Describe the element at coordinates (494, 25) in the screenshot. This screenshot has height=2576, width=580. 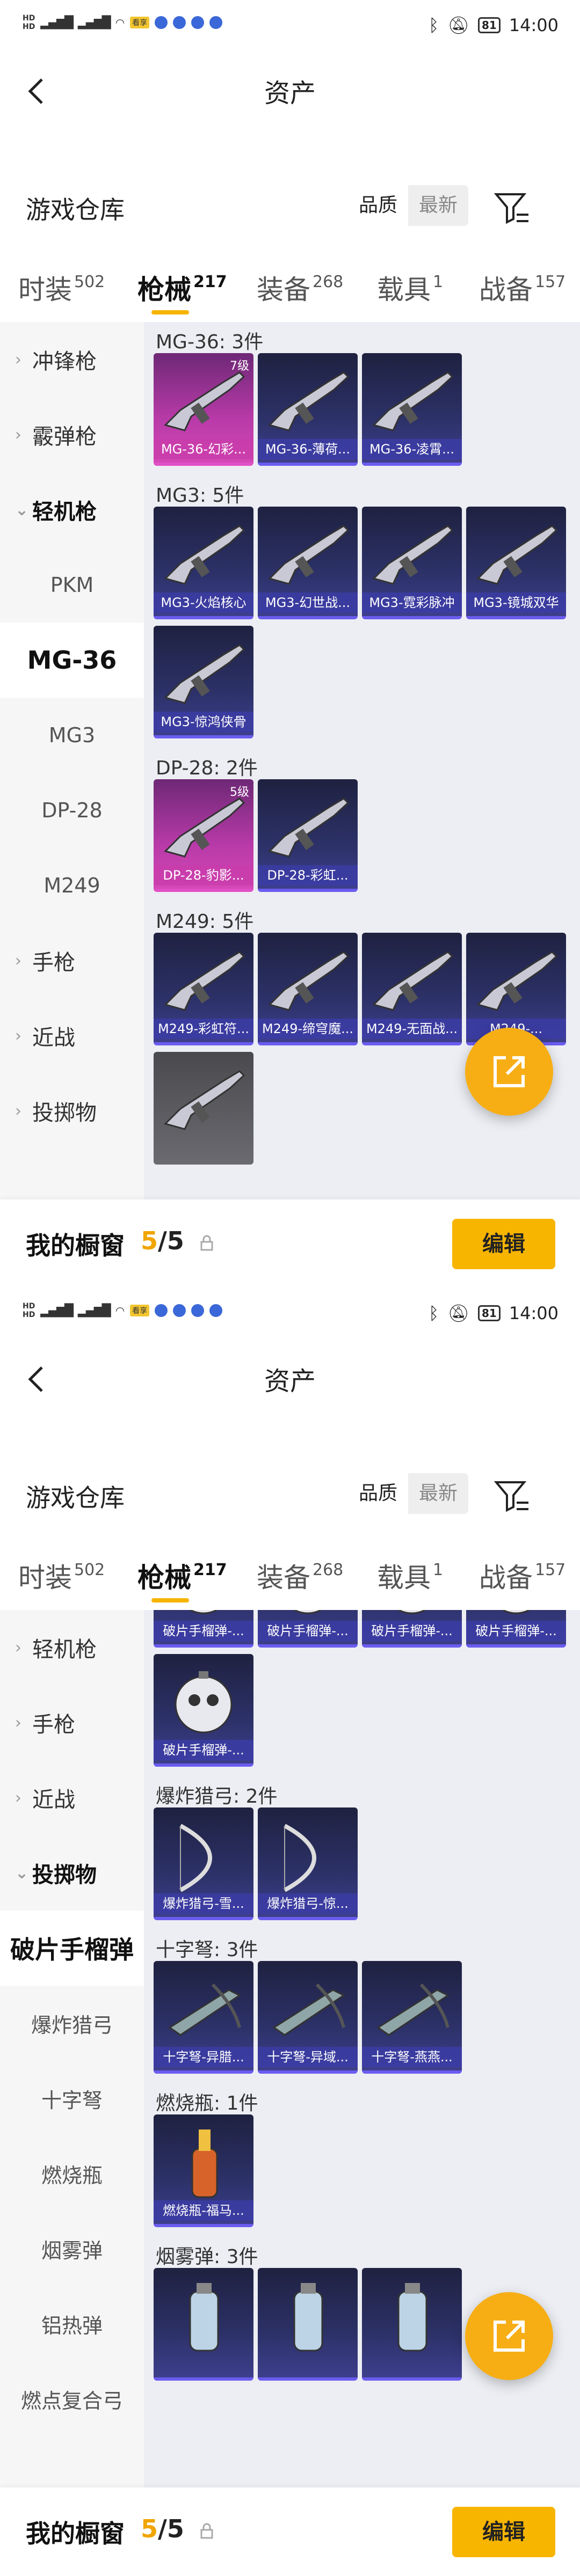
I see `status-right: ᛒ 🔕︎ 81 14:00` at that location.